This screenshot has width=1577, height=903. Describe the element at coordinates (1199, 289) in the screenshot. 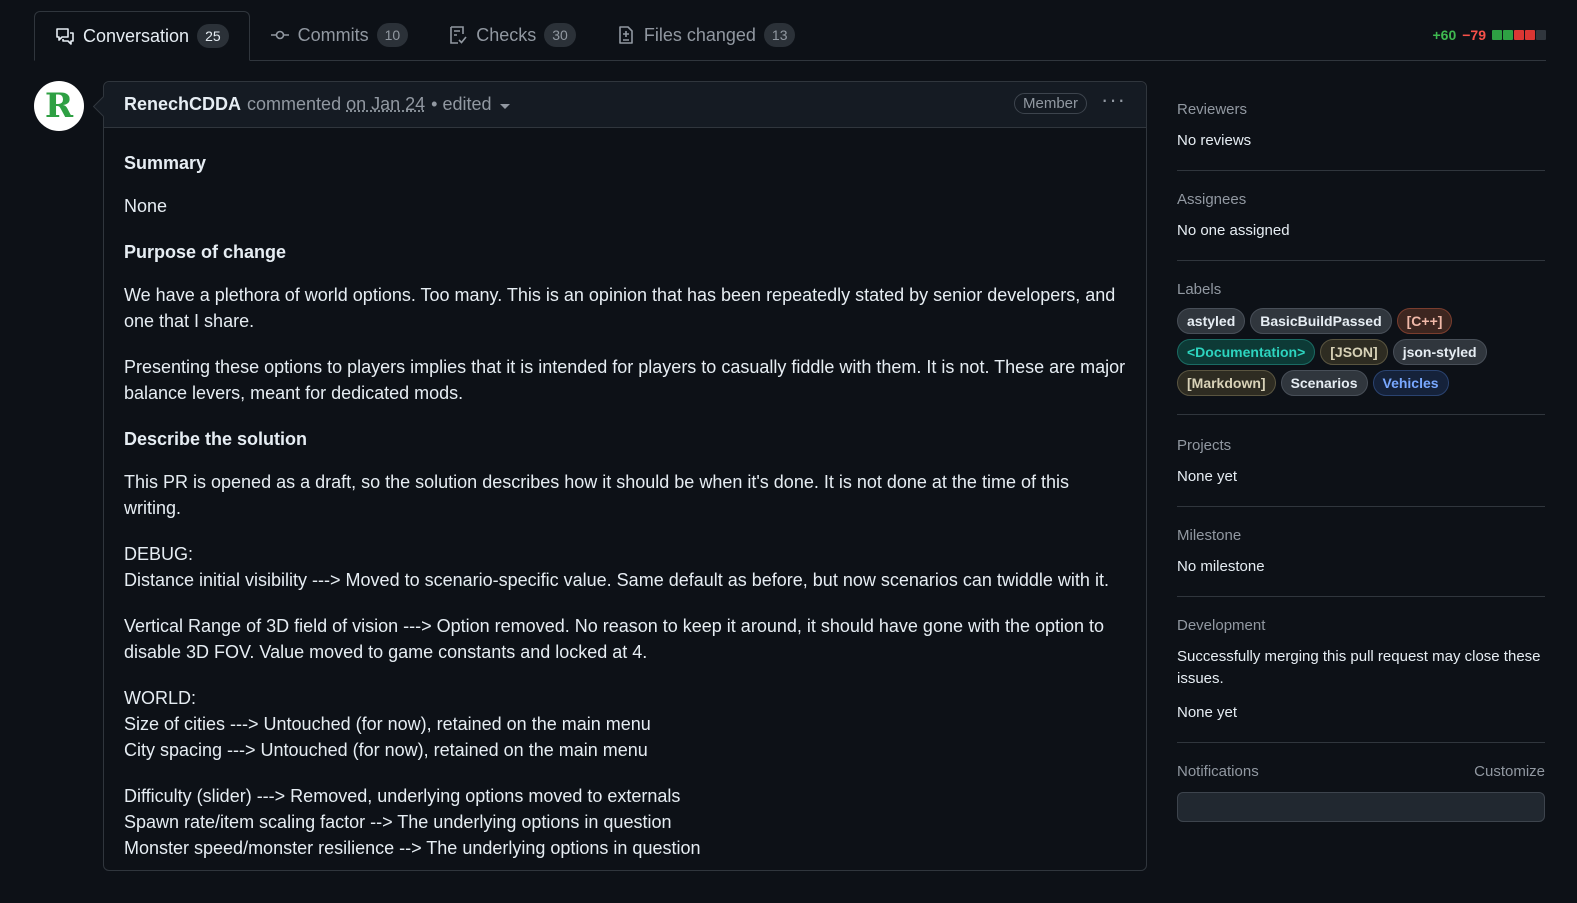

I see `sidebar-heading: Labels` at that location.